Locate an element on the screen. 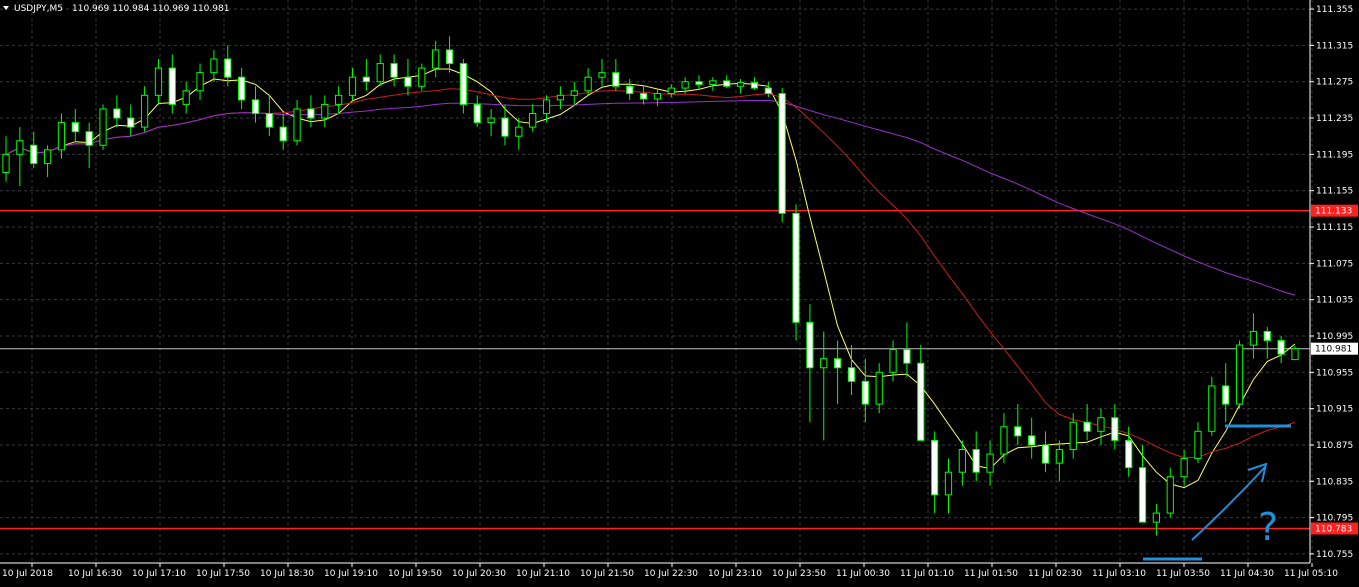 Image resolution: width=1359 pixels, height=587 pixels. x-tick-label: 10 Jul 19:10 is located at coordinates (351, 574).